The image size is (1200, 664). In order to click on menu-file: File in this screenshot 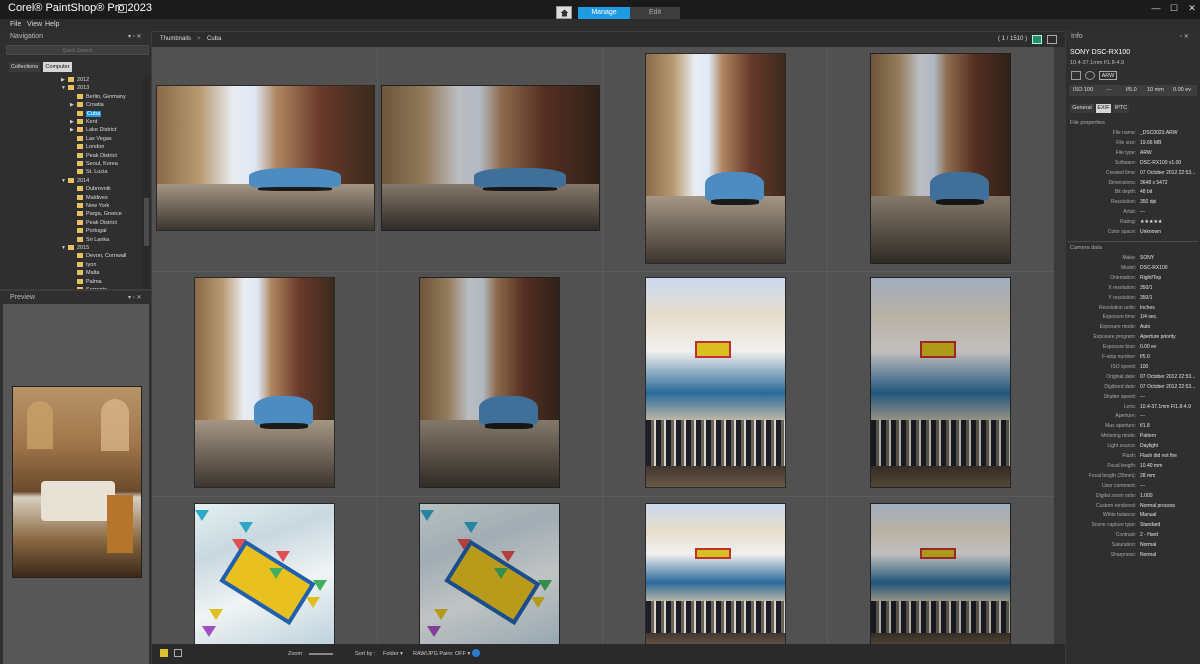, I will do `click(15, 24)`.